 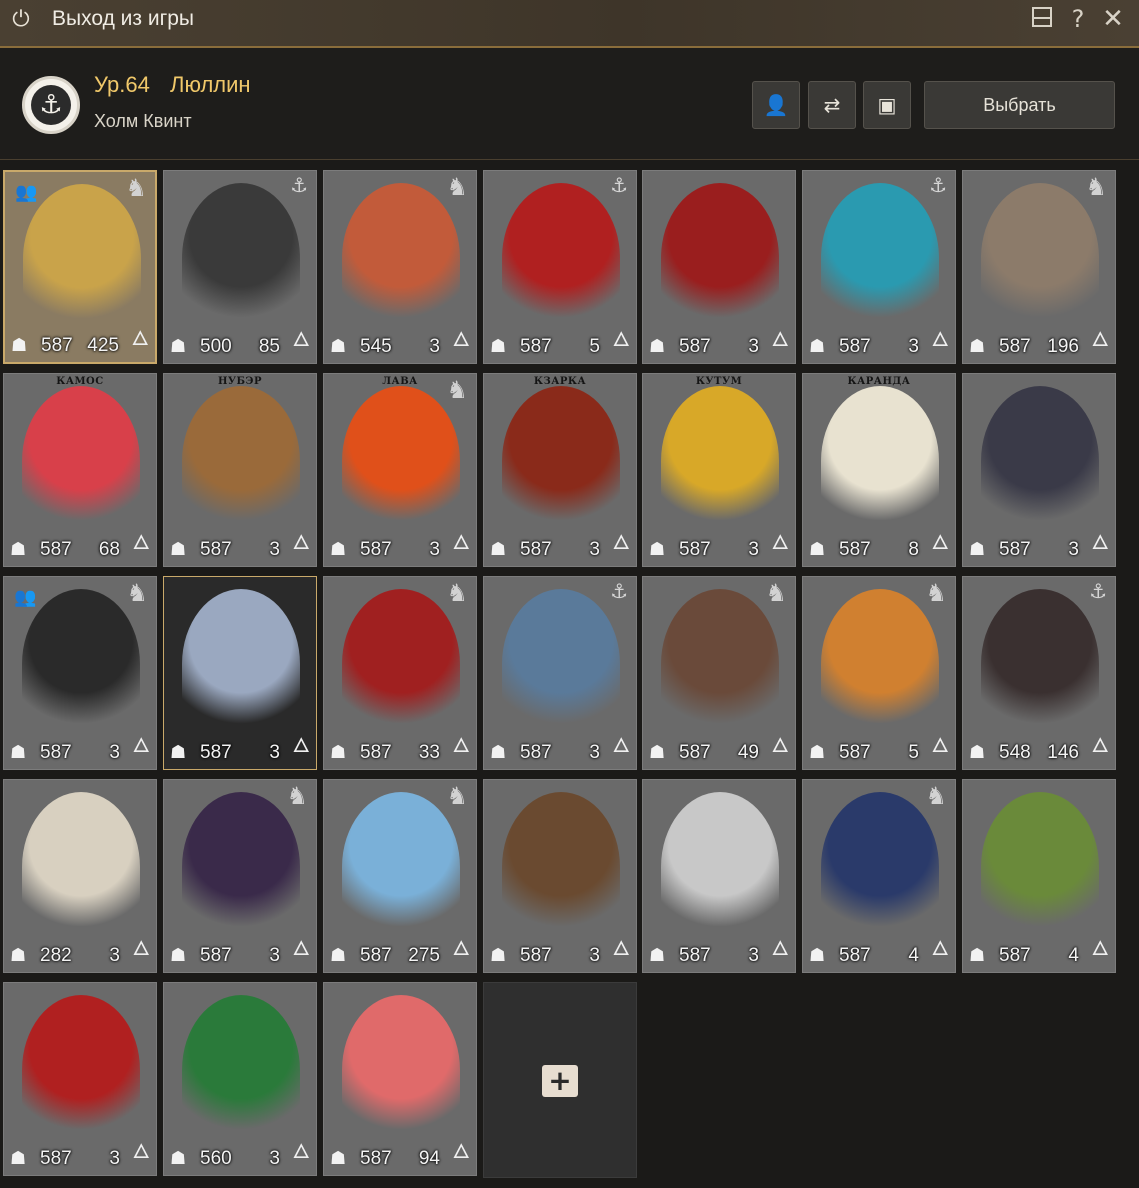 I want to click on character-card: ♞ ☗ 545 3 🜂, so click(x=400, y=267).